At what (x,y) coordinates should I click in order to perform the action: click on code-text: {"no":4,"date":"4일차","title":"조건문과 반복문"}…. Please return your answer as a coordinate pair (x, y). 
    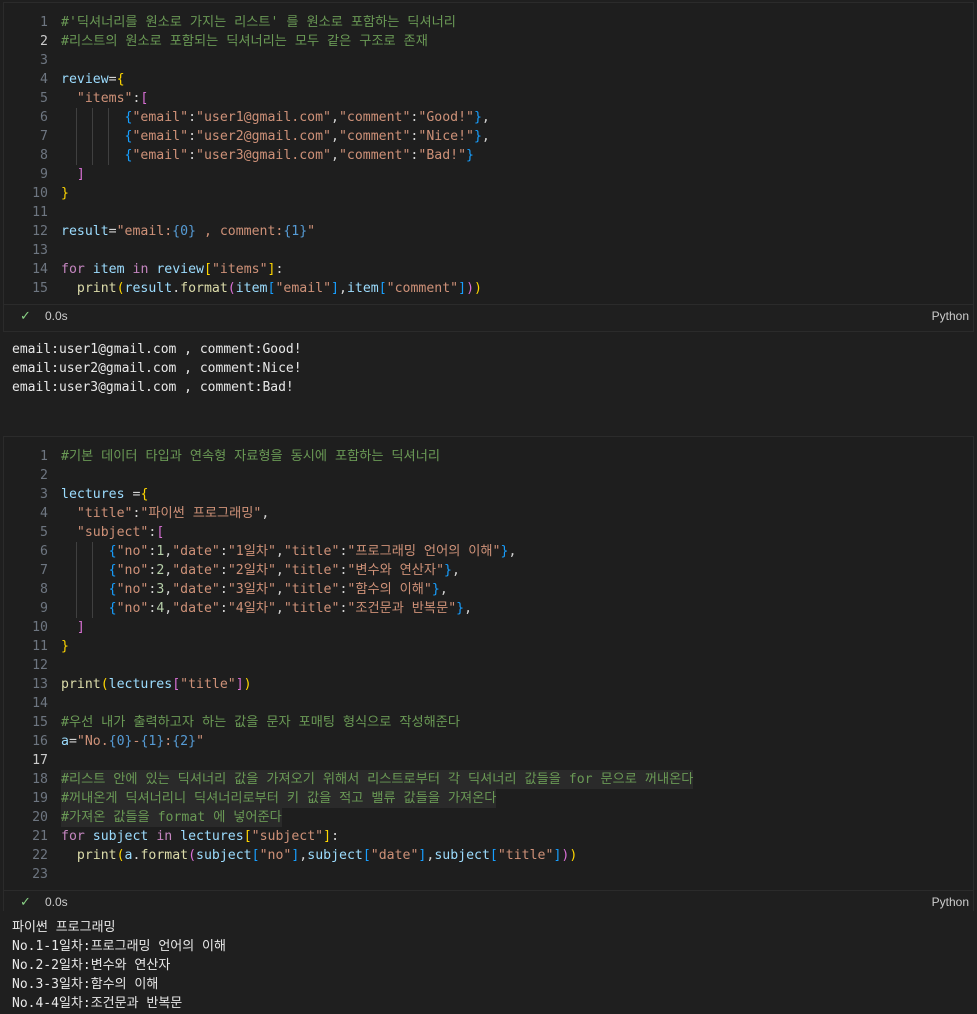
    Looking at the image, I should click on (290, 608).